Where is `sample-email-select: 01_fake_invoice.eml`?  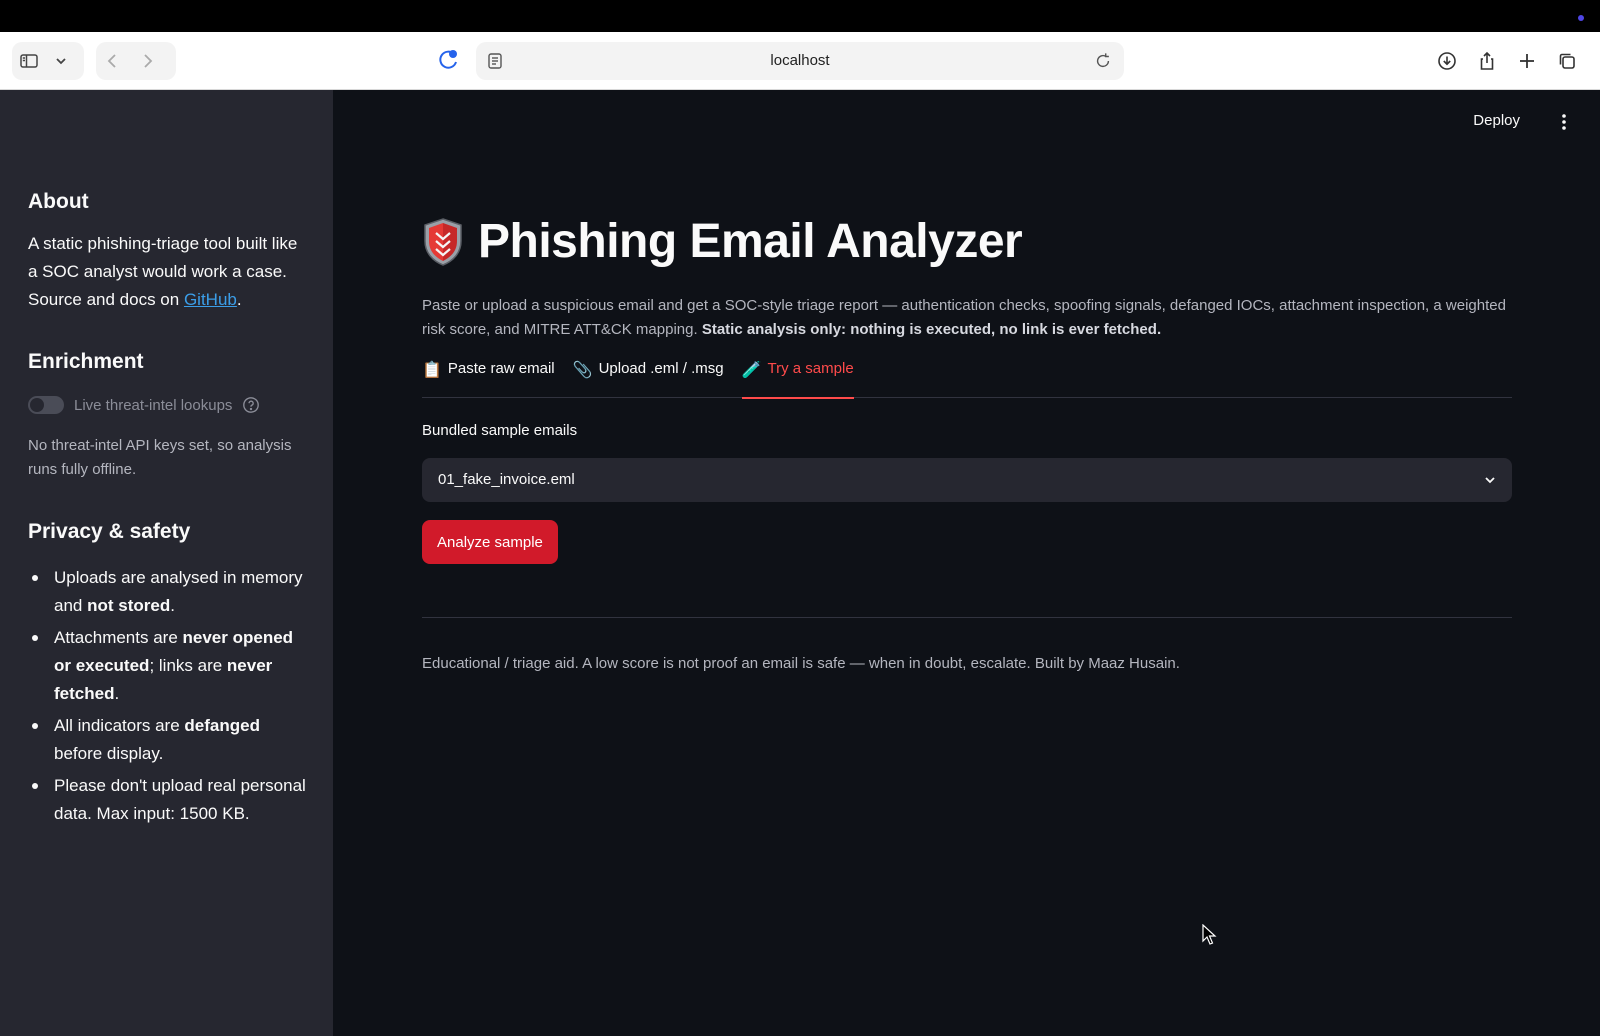 sample-email-select: 01_fake_invoice.eml is located at coordinates (967, 480).